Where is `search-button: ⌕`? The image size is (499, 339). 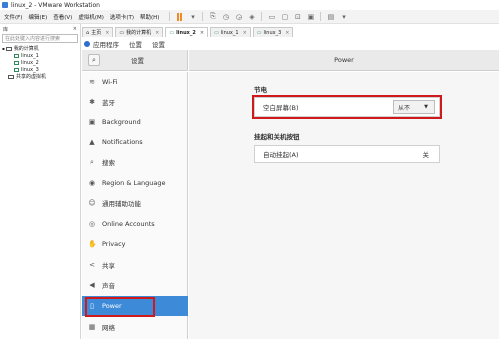
search-button: ⌕ is located at coordinates (94, 60).